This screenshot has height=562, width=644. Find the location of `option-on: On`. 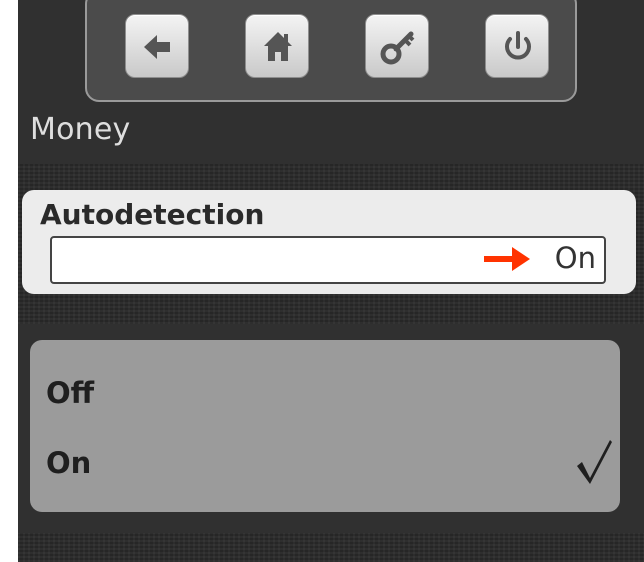

option-on: On is located at coordinates (325, 464).